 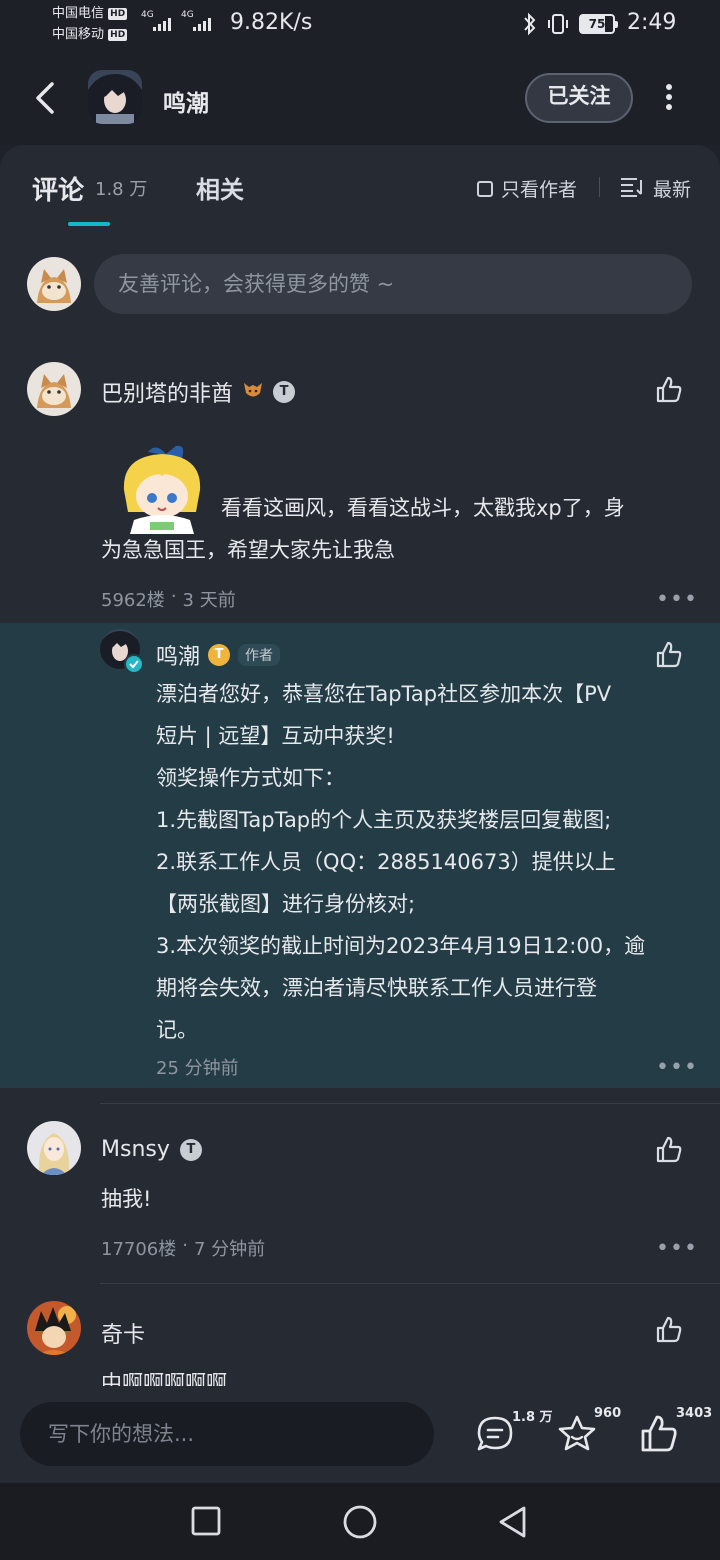 I want to click on sort-label: 最新, so click(x=672, y=190).